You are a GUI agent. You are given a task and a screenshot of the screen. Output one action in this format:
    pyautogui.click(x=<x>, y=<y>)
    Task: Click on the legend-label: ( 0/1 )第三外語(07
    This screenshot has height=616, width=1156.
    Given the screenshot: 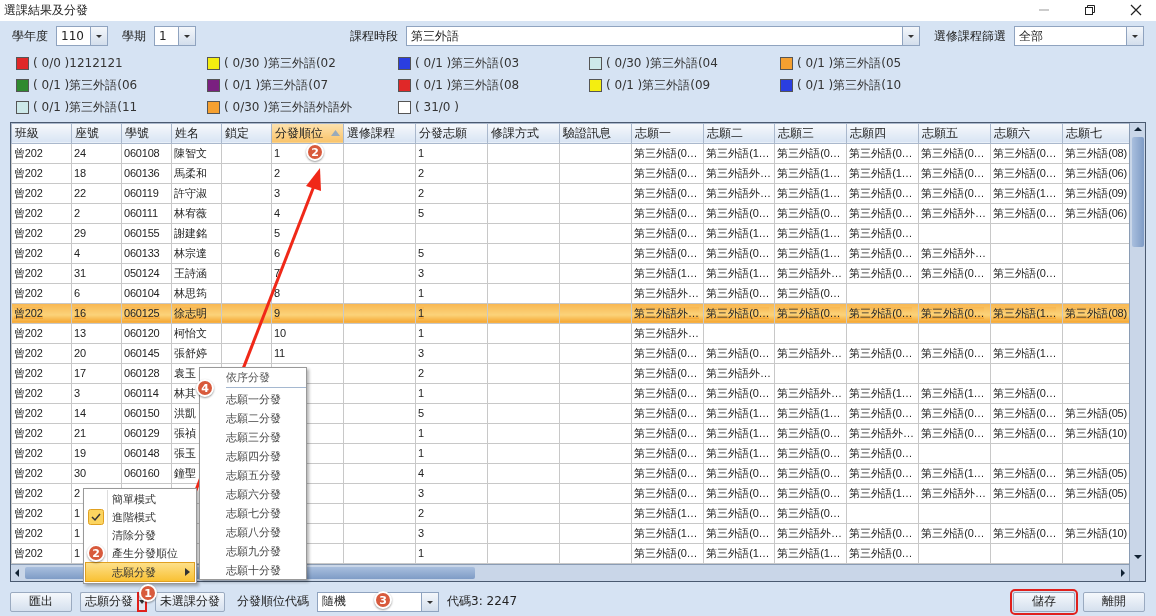 What is the action you would take?
    pyautogui.click(x=276, y=85)
    